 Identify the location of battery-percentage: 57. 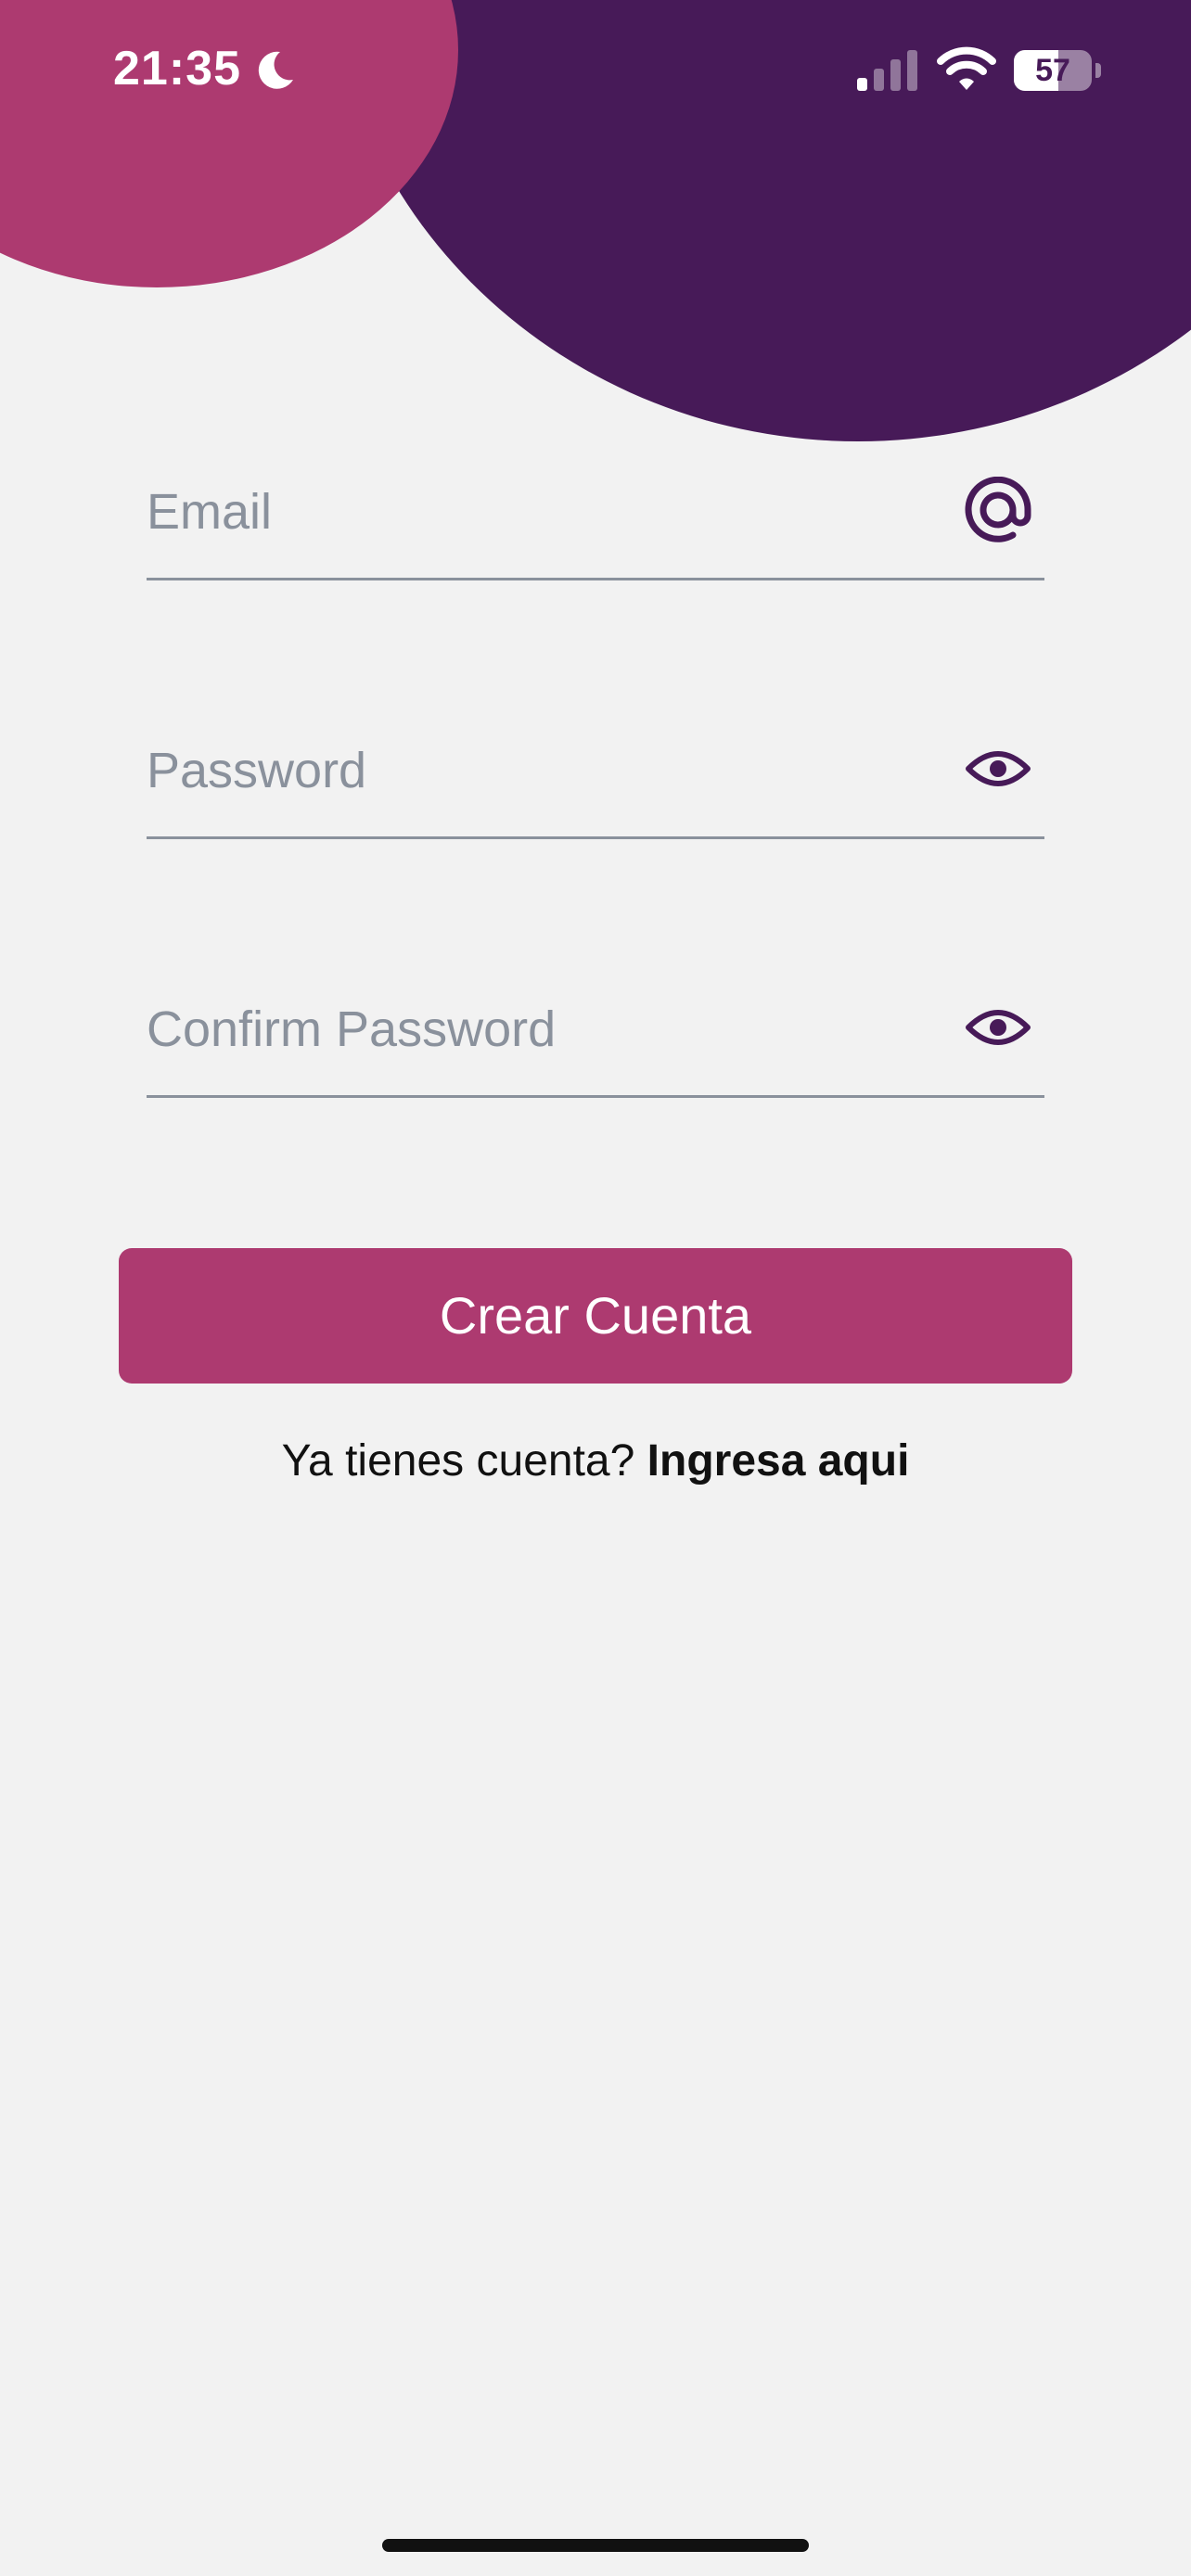
(1052, 71).